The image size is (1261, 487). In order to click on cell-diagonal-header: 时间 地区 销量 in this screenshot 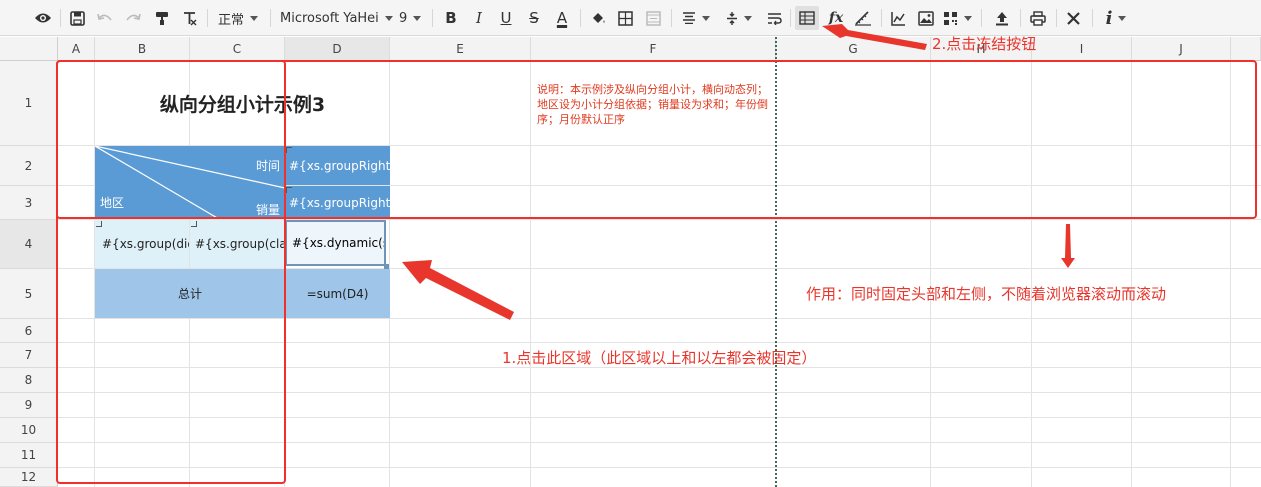, I will do `click(190, 182)`.